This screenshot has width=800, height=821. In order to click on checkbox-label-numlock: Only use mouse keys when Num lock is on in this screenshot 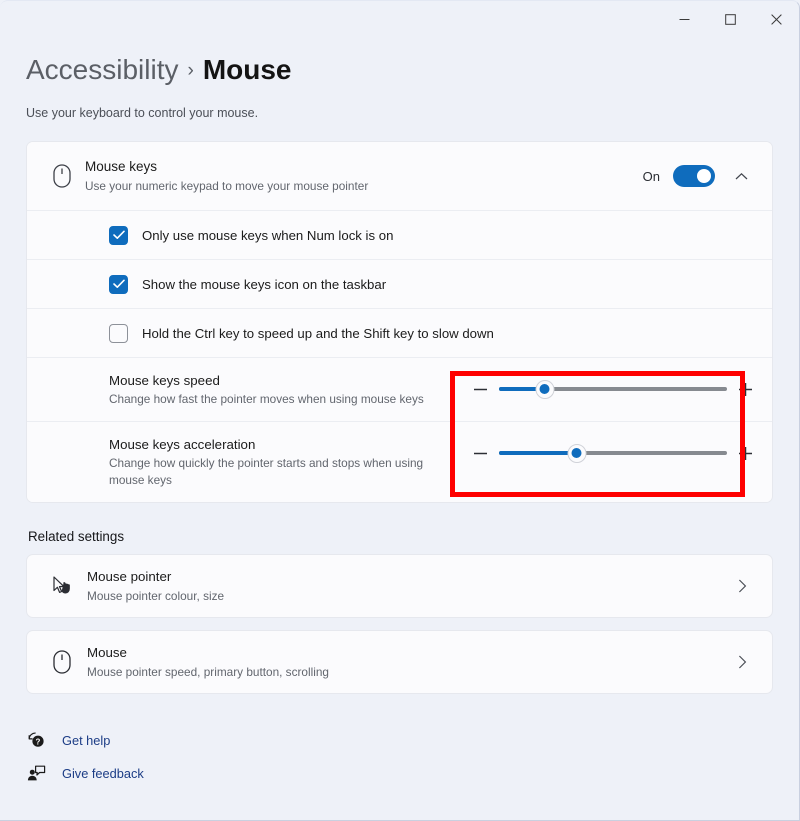, I will do `click(268, 235)`.